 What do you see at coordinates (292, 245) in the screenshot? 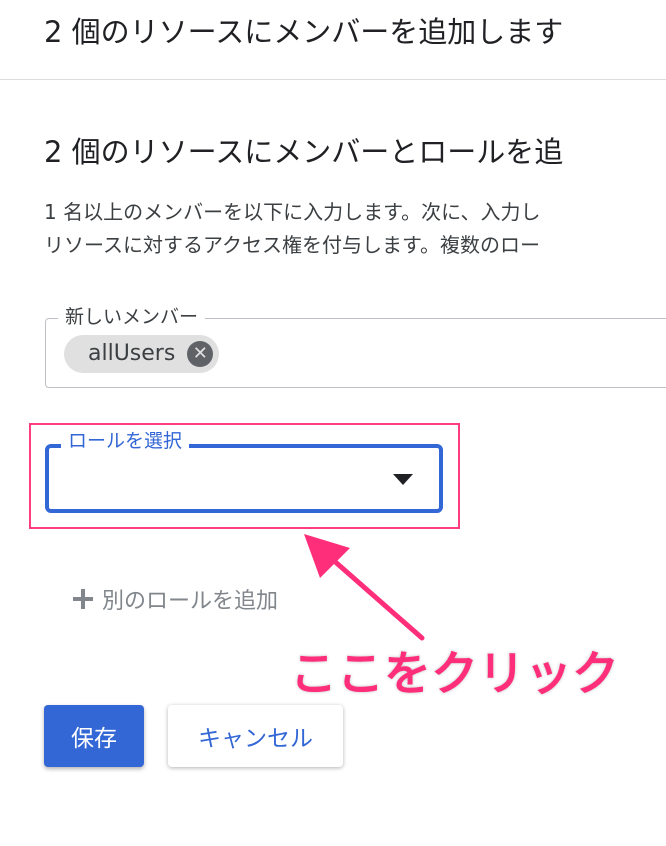
I see `description-line-2: リソースに対するアクセス権を付与します。複数のロー` at bounding box center [292, 245].